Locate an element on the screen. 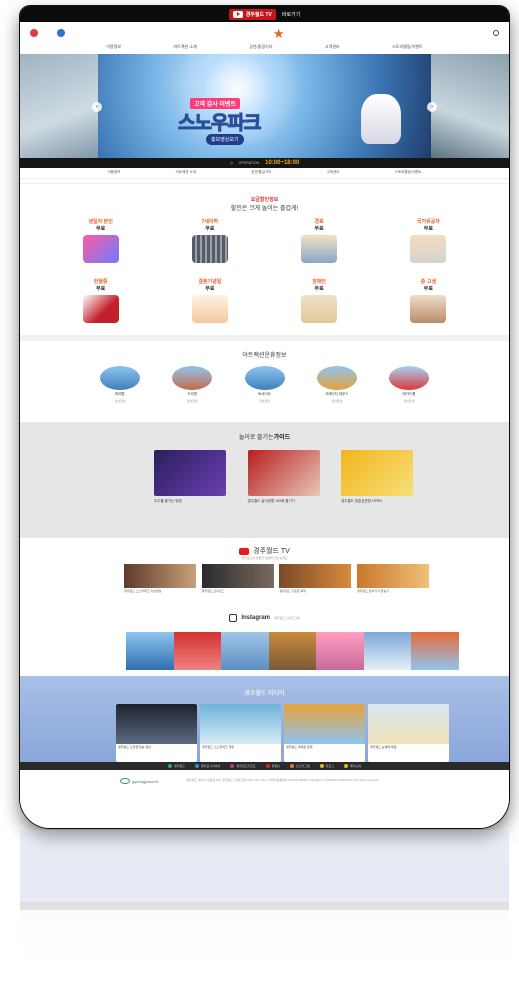  nav2-item-shows: 공연/즐길거리 is located at coordinates (261, 174).